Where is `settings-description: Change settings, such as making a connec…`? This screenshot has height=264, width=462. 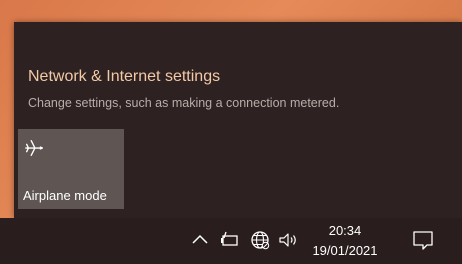
settings-description: Change settings, such as making a connec… is located at coordinates (184, 103).